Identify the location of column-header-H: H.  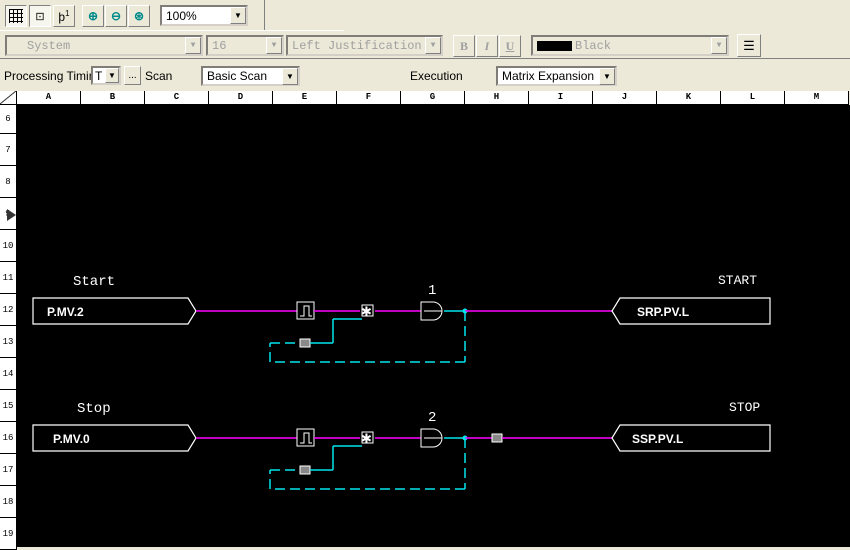
(497, 98).